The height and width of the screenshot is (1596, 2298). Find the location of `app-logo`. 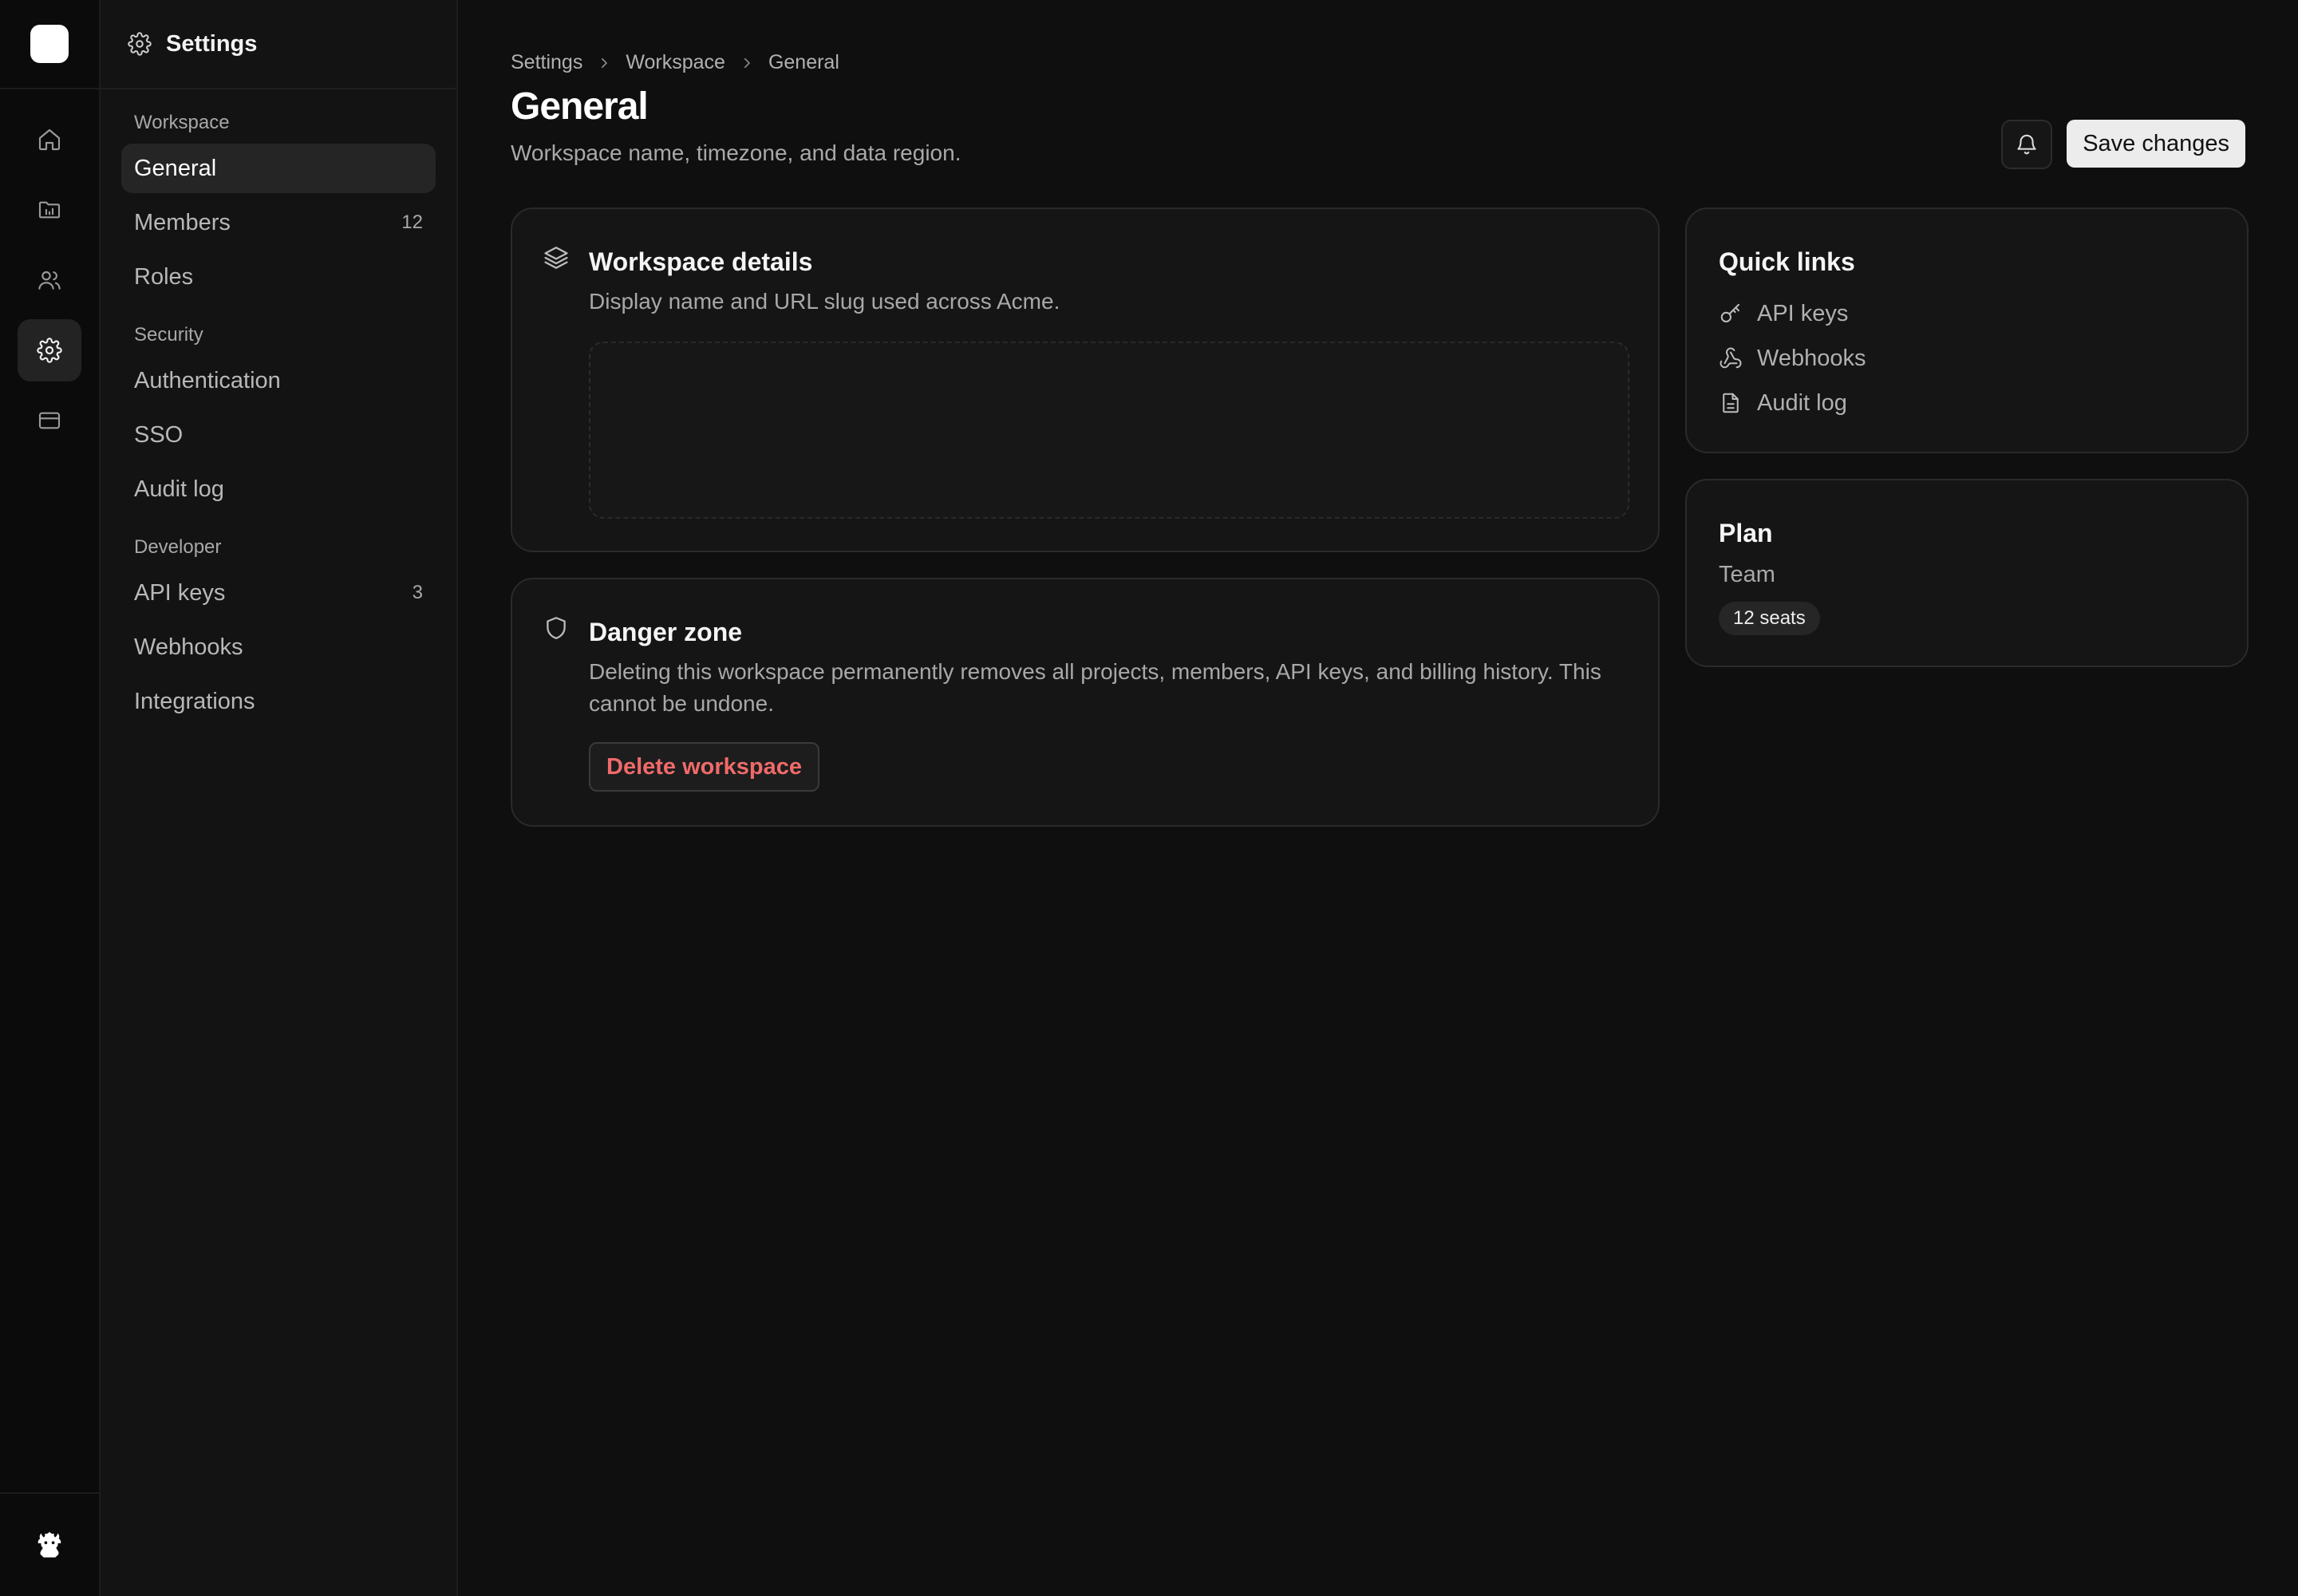

app-logo is located at coordinates (49, 44).